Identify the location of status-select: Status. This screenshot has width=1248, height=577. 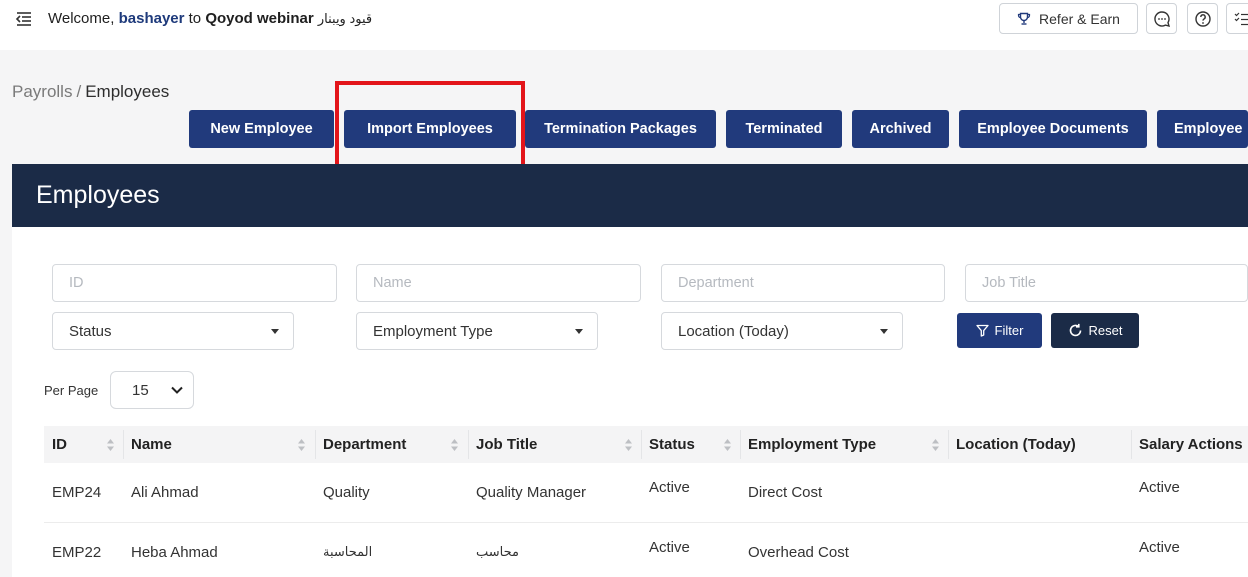
(173, 331).